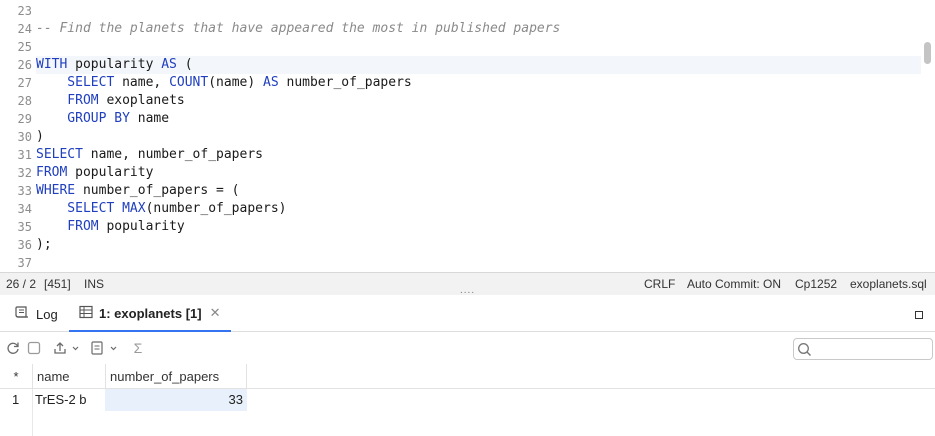 This screenshot has width=935, height=436. What do you see at coordinates (24, 11) in the screenshot?
I see `line-number: 23` at bounding box center [24, 11].